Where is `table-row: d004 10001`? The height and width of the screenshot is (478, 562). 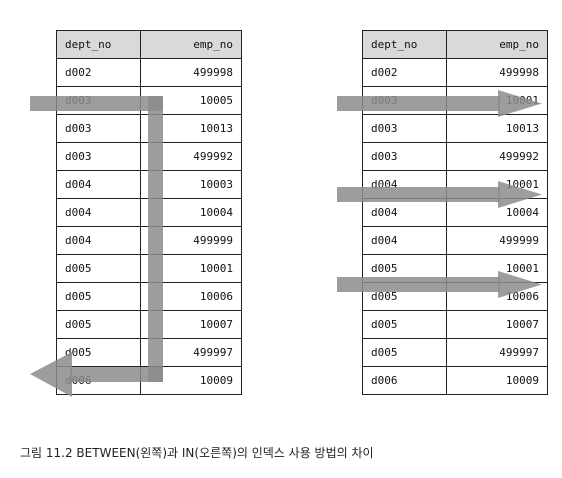 table-row: d004 10001 is located at coordinates (455, 184).